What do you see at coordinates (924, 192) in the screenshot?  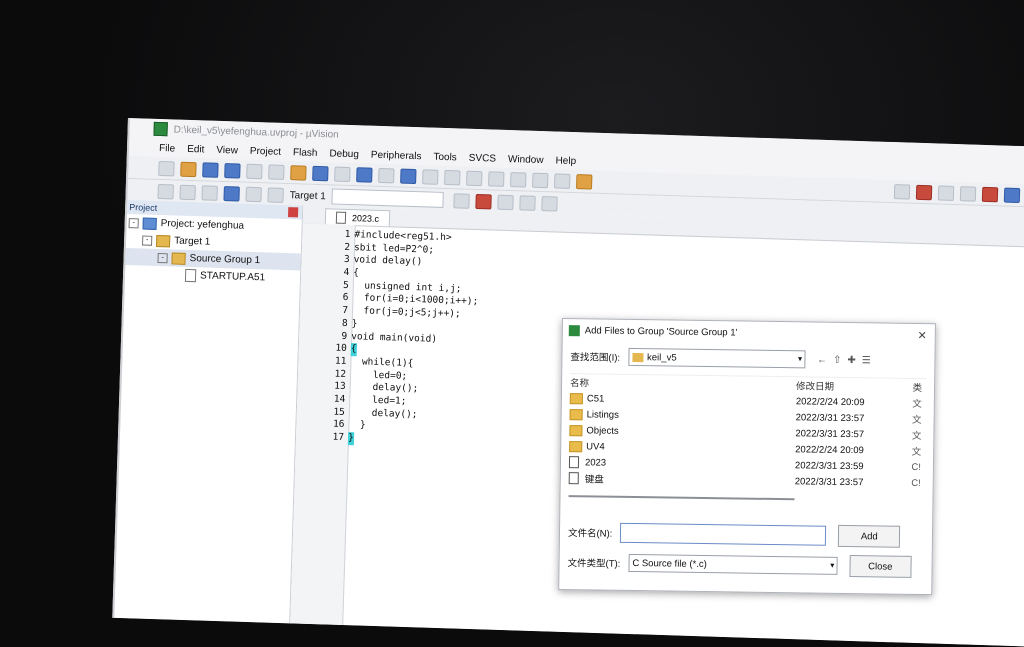 I see `debug-session-icon` at bounding box center [924, 192].